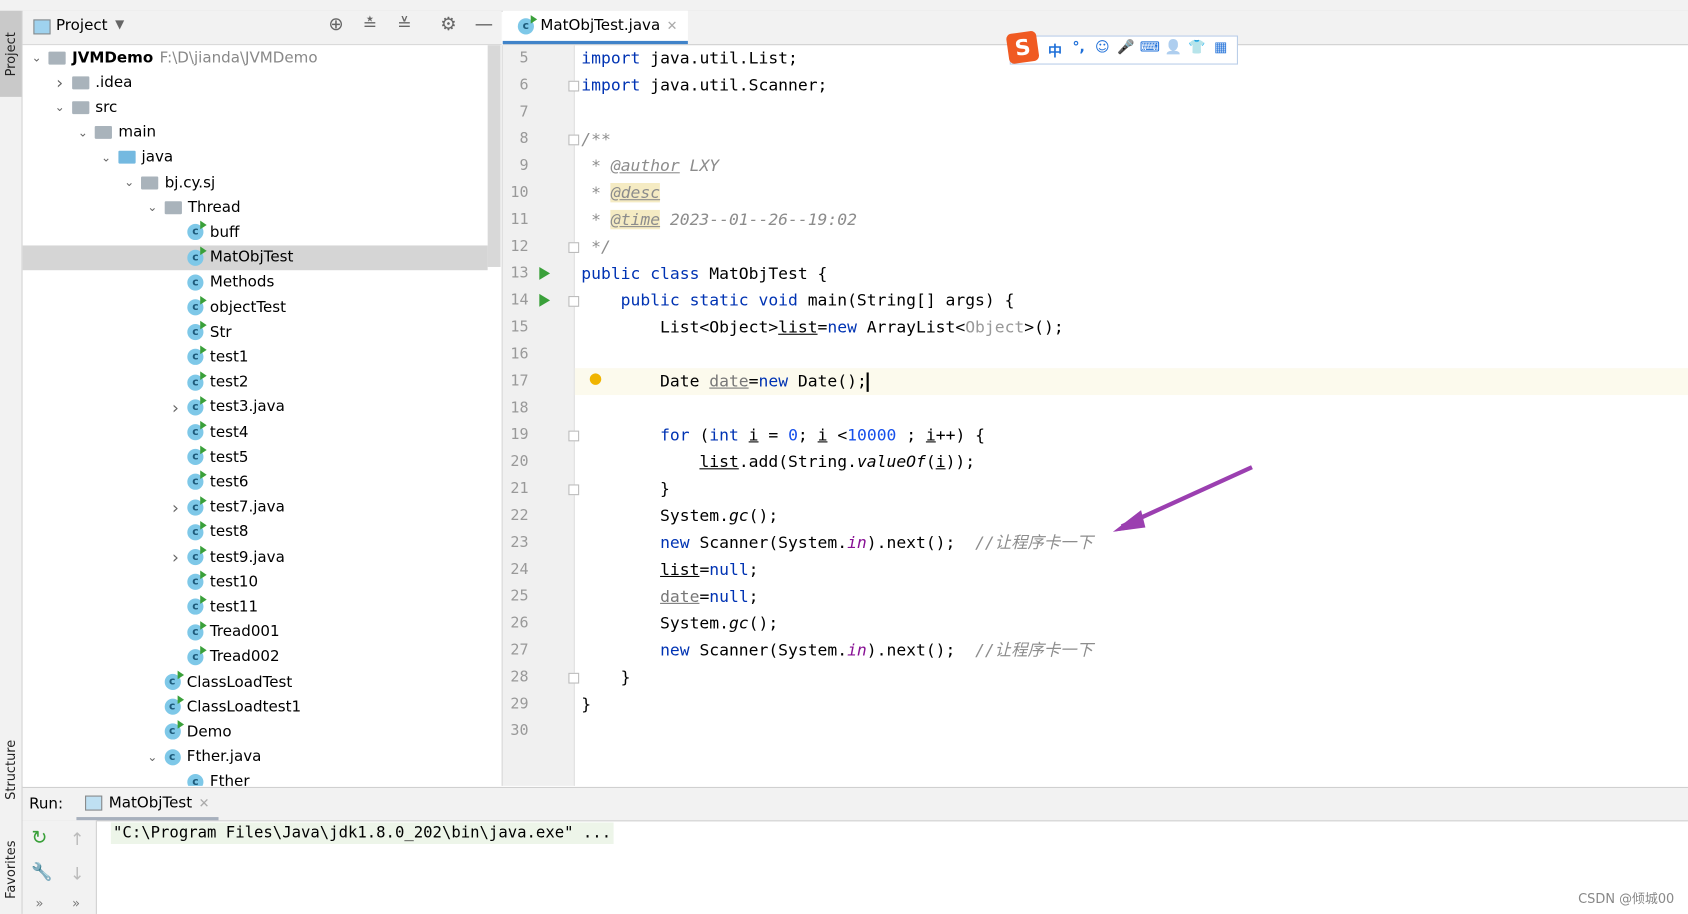 This screenshot has width=1688, height=914. I want to click on tree-item: c test8, so click(255, 532).